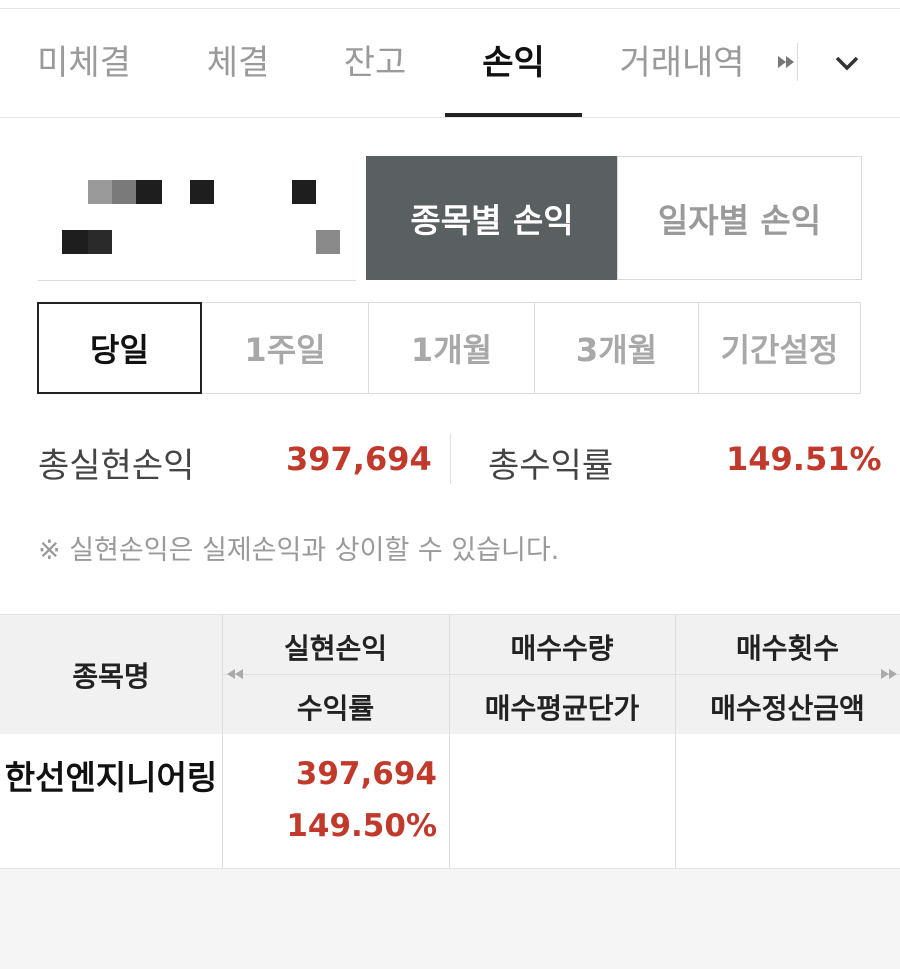 The image size is (900, 969). I want to click on tab-profit-loss: 손익, so click(513, 63).